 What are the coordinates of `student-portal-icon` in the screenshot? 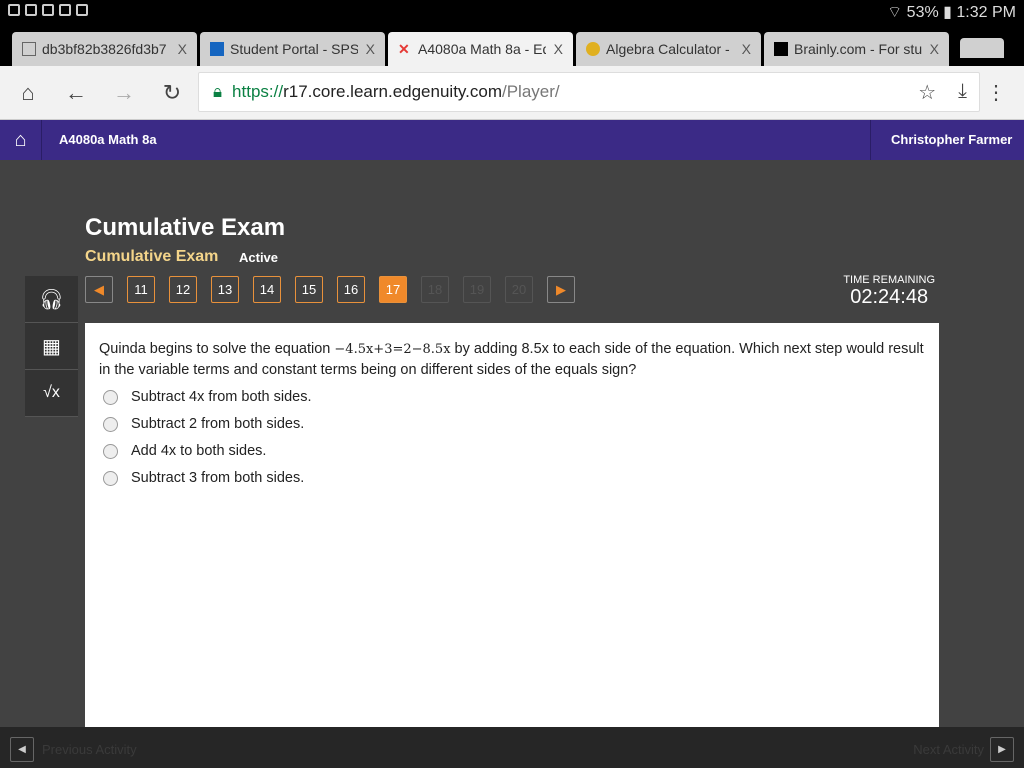 It's located at (217, 49).